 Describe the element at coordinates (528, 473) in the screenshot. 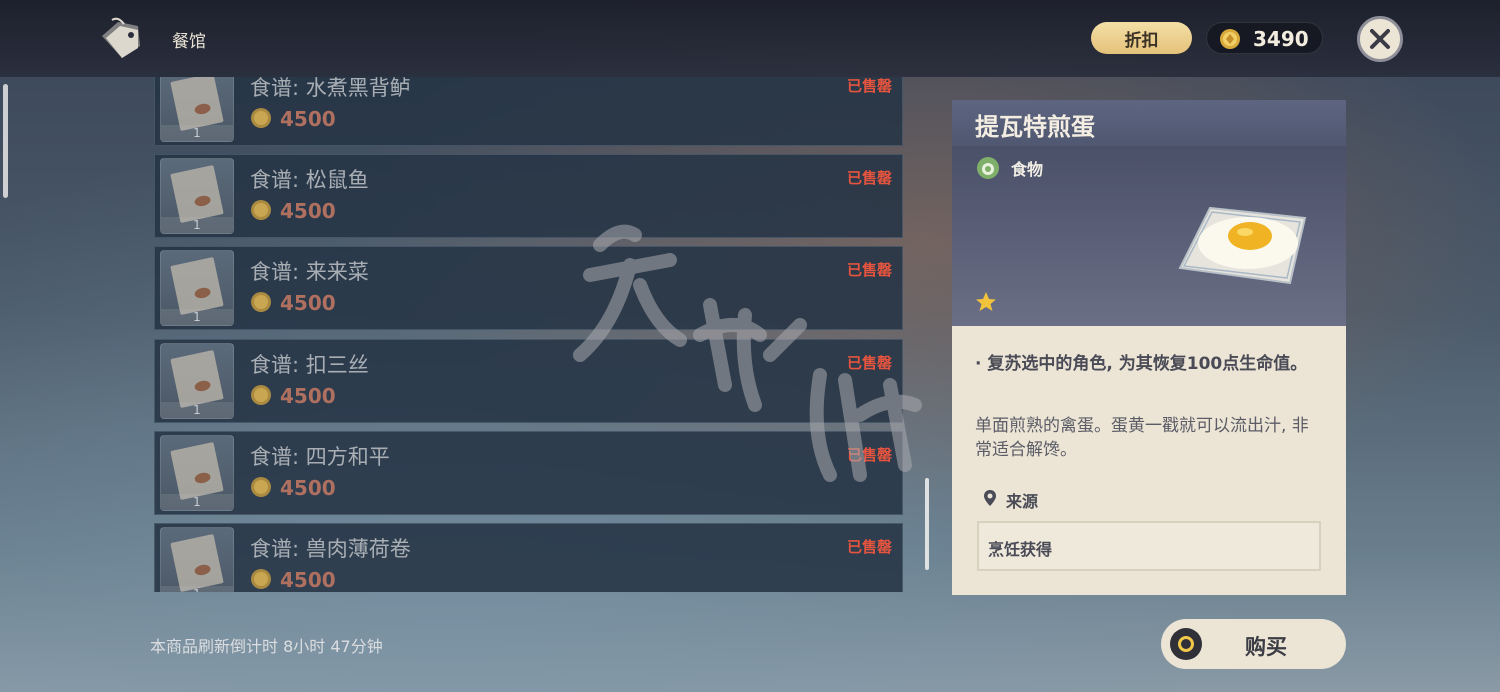

I see `shop-item: 1 食谱: 四方和平 4500 已售罄` at that location.